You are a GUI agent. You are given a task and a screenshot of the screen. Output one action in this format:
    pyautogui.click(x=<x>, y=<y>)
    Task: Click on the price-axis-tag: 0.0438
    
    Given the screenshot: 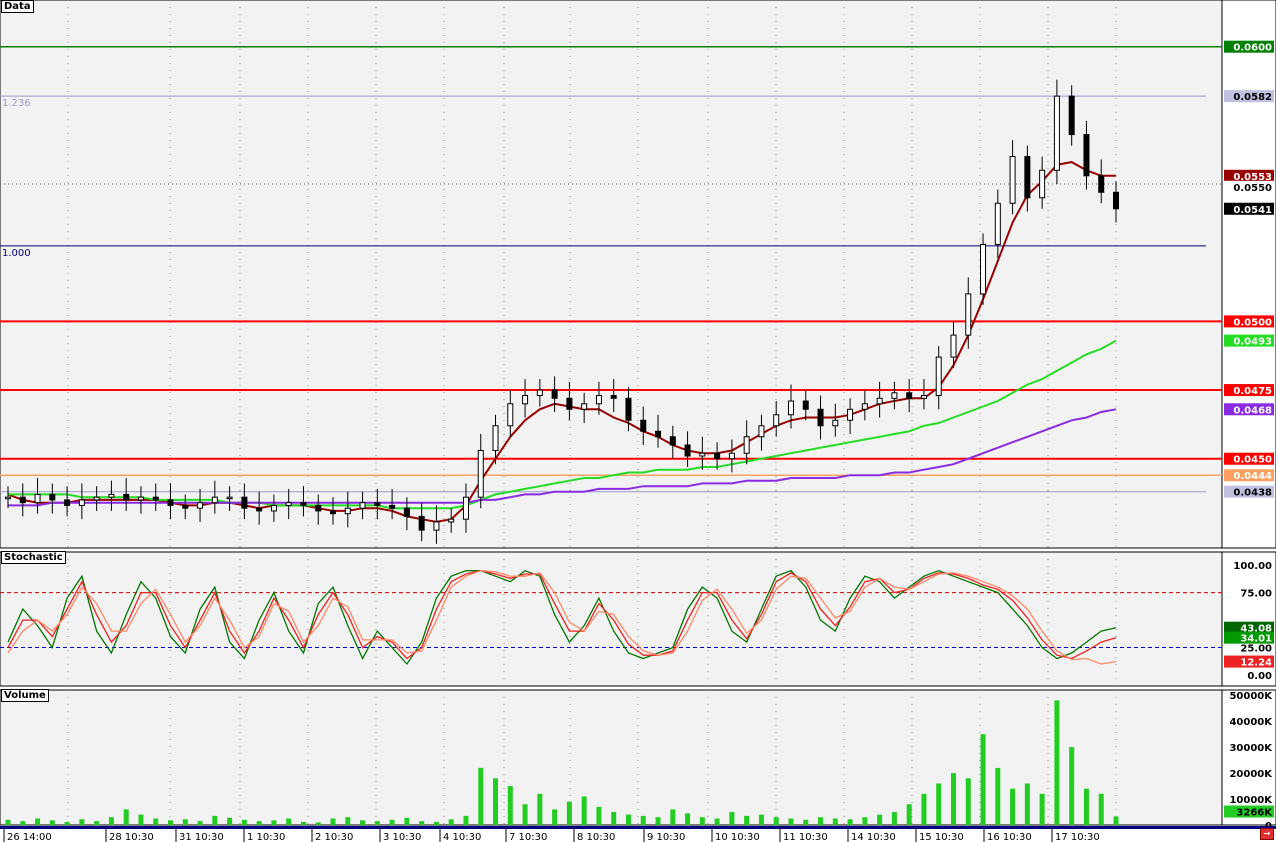 What is the action you would take?
    pyautogui.click(x=1252, y=493)
    